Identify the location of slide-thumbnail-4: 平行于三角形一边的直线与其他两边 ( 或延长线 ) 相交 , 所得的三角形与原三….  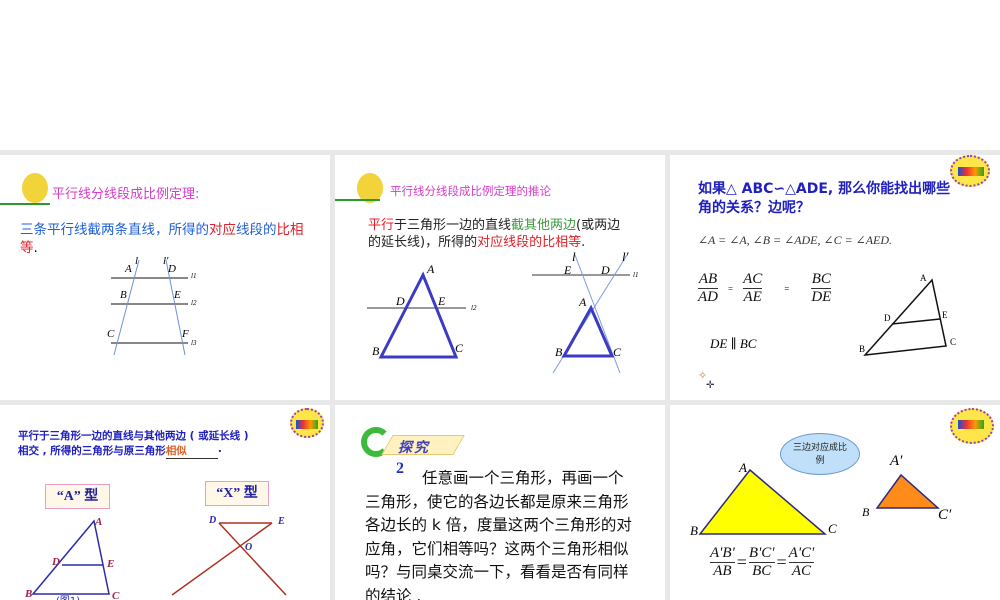
(165, 502).